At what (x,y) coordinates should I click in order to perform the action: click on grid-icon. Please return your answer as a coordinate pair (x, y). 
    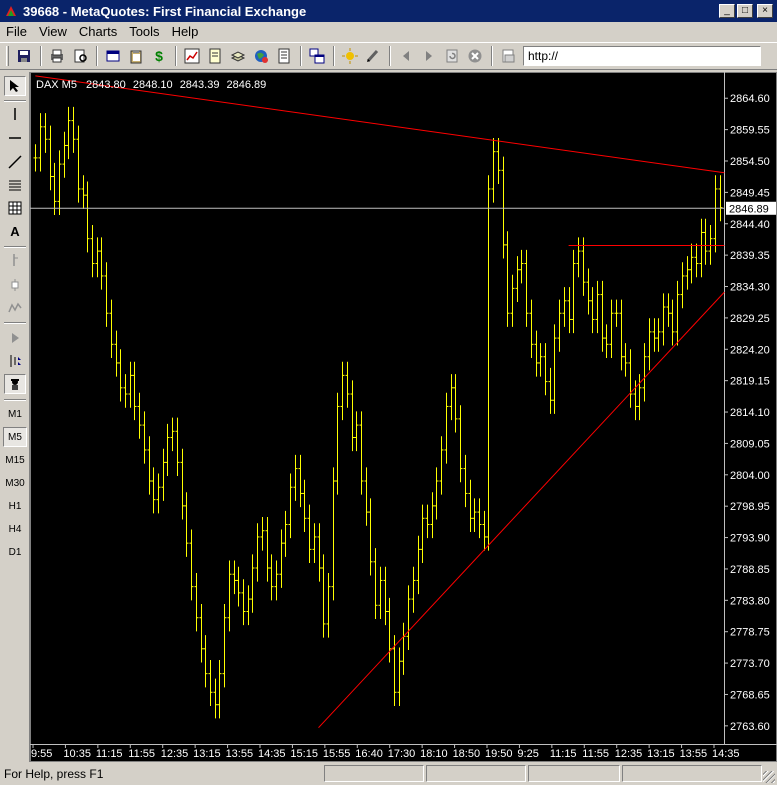
    Looking at the image, I should click on (15, 208).